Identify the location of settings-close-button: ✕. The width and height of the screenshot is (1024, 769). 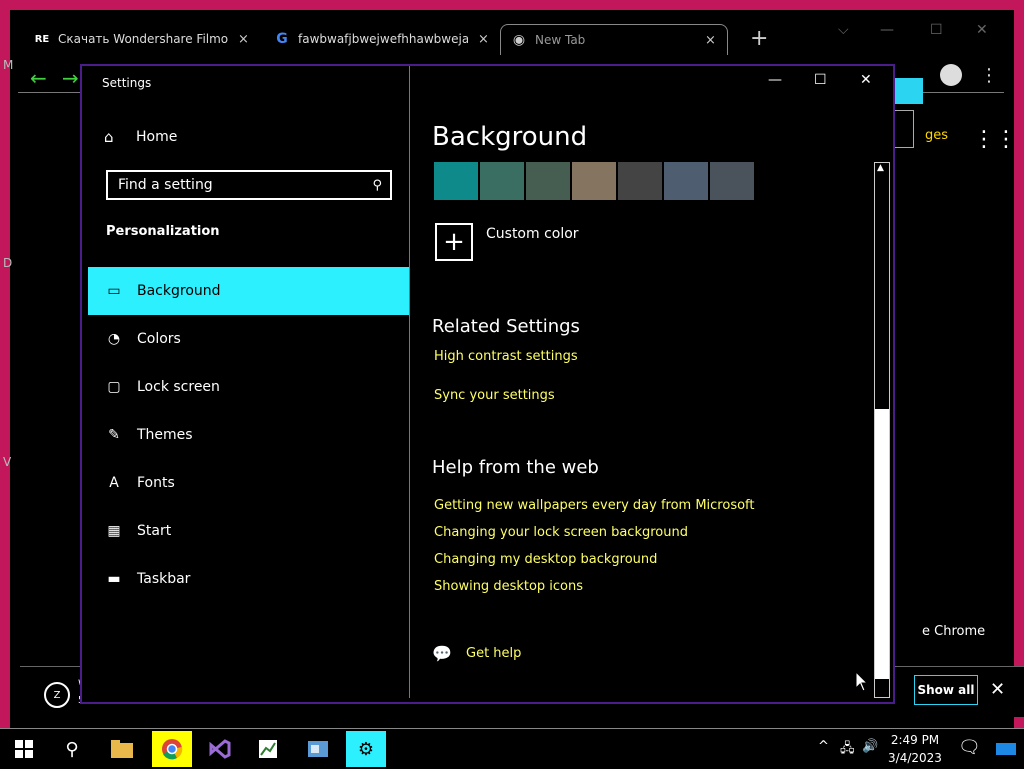
(866, 80).